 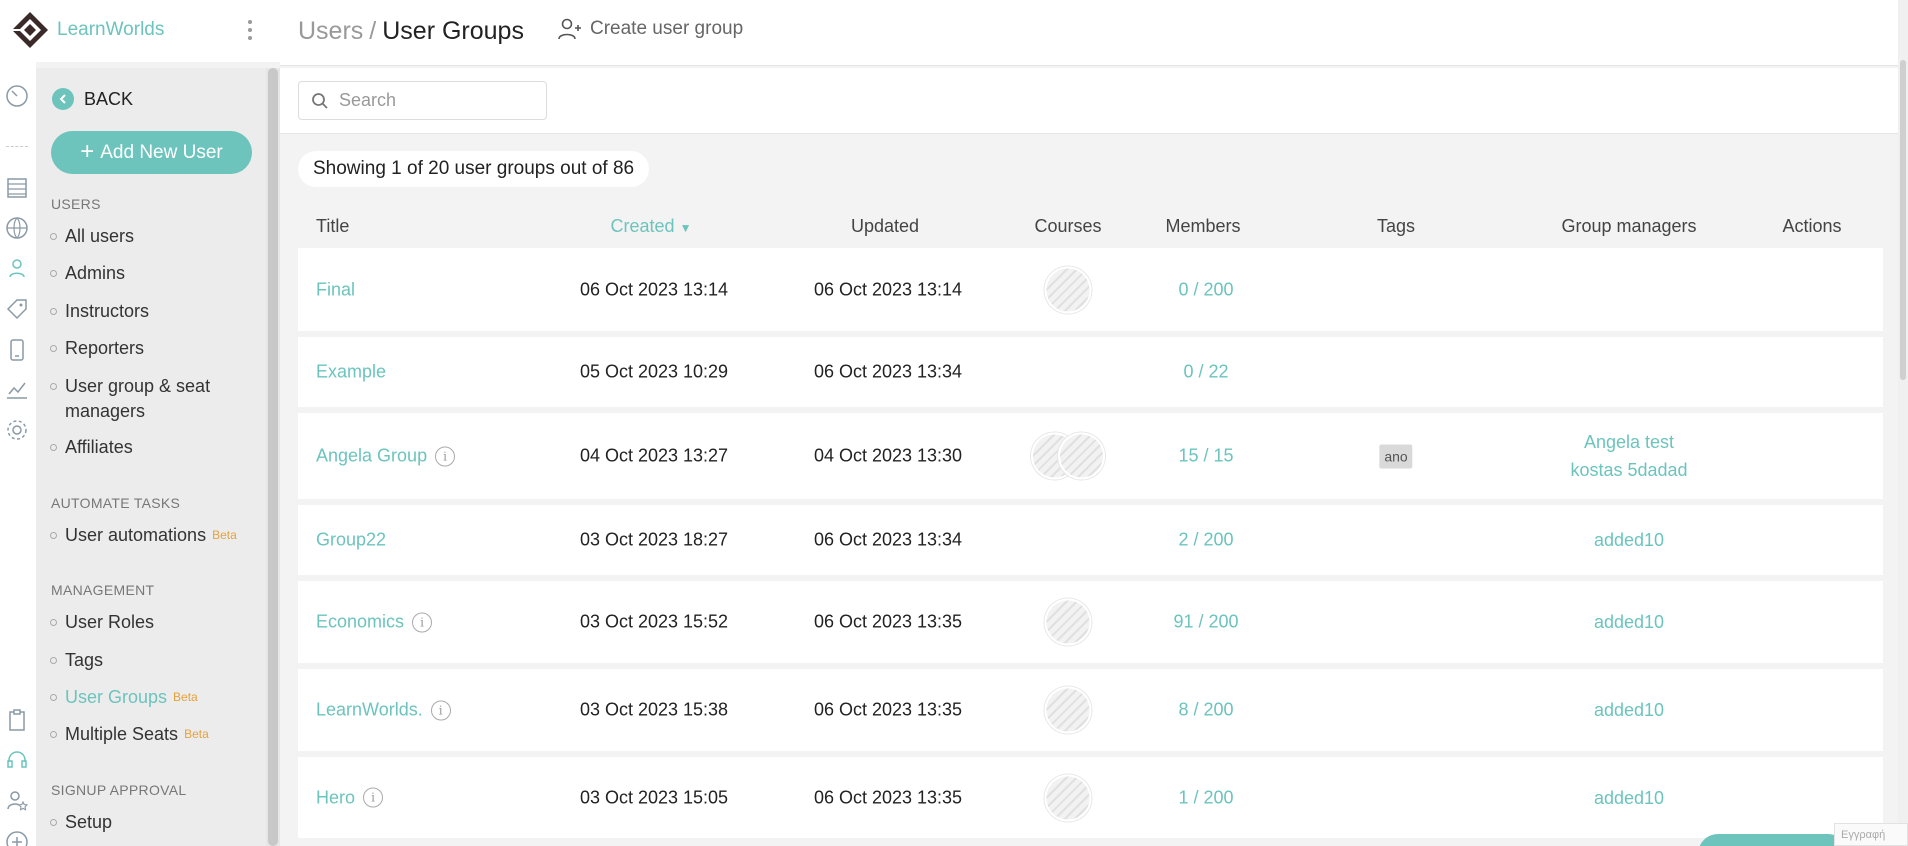 What do you see at coordinates (81, 822) in the screenshot?
I see `sidebar-item-setup: Setup` at bounding box center [81, 822].